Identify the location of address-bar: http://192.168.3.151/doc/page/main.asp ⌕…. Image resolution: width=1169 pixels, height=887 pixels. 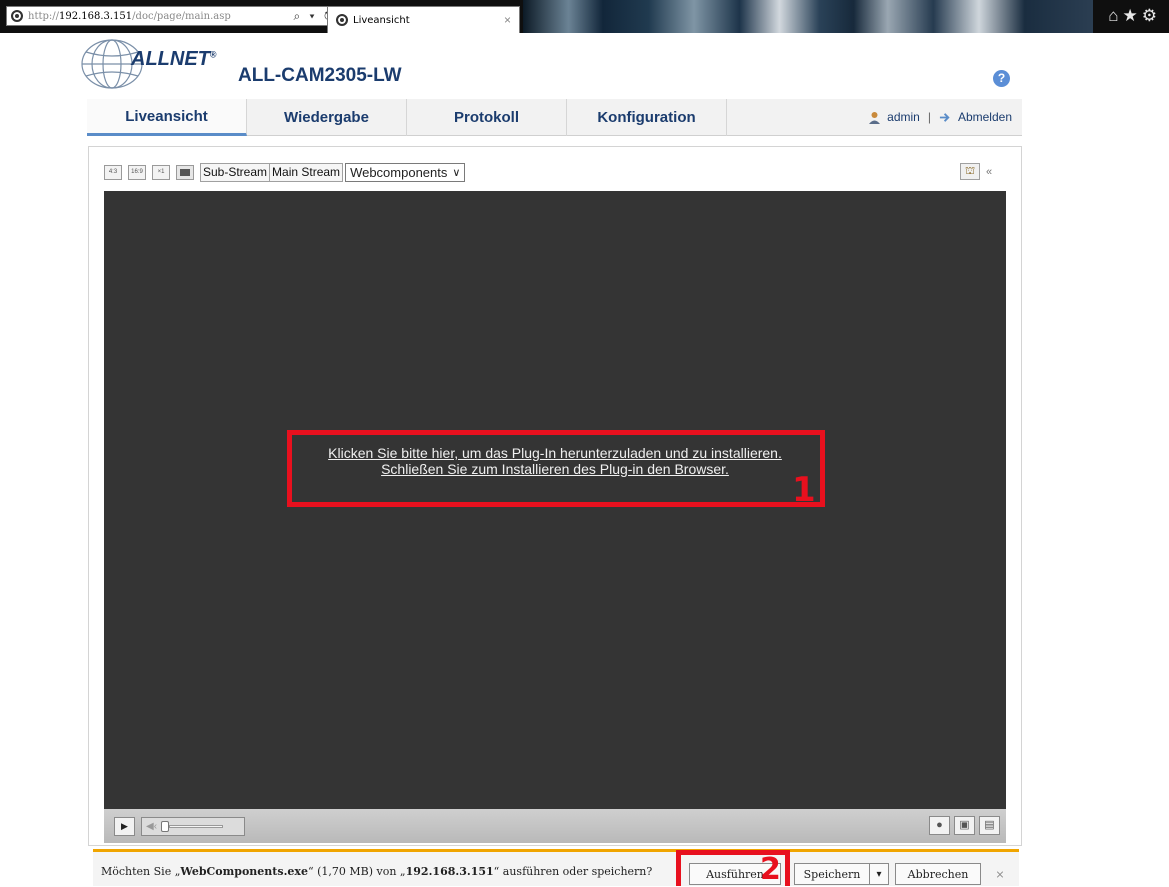
(175, 16).